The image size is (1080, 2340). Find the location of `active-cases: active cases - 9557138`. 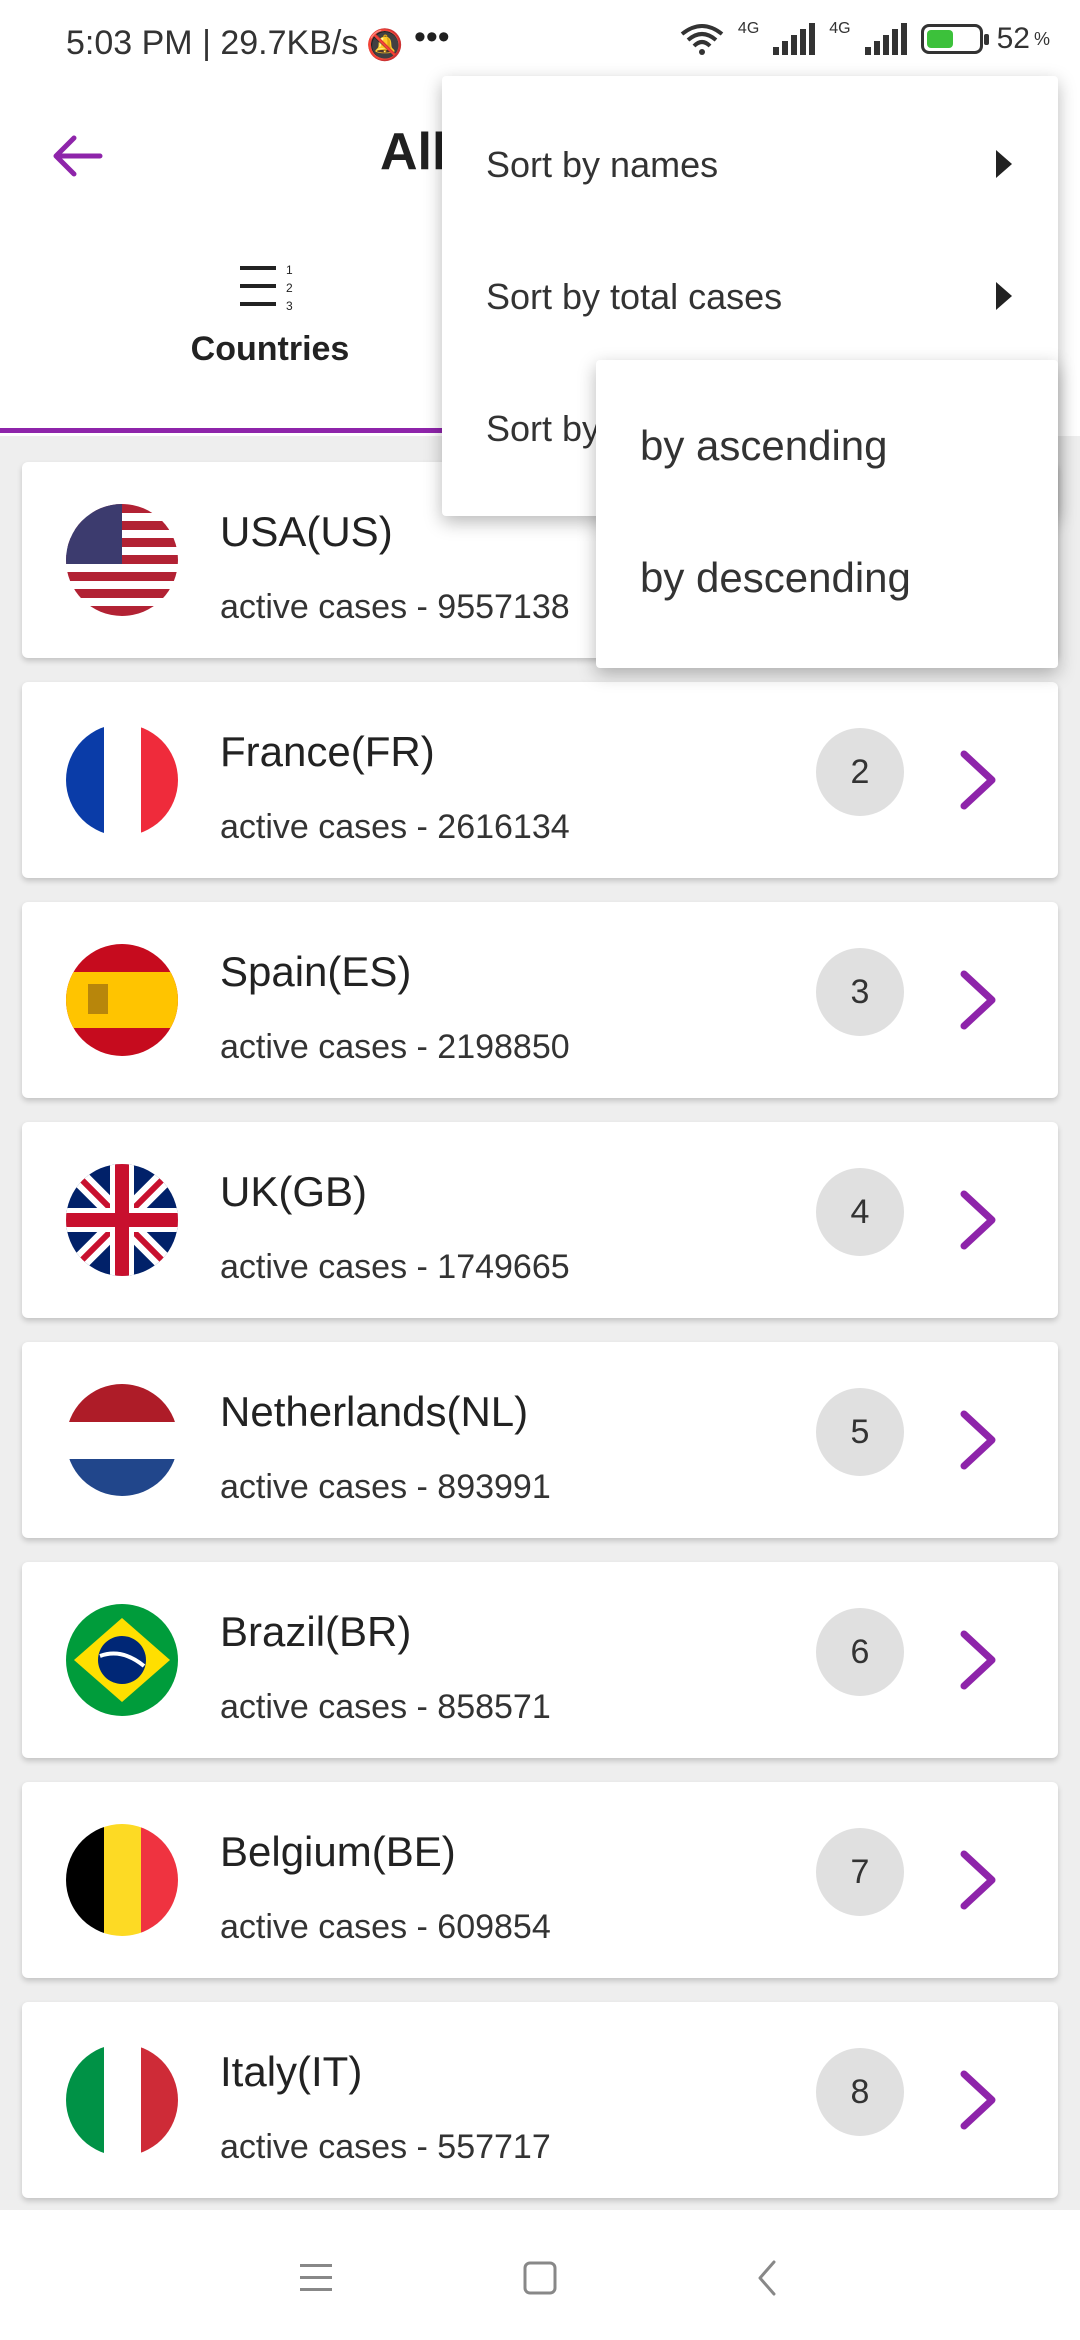

active-cases: active cases - 9557138 is located at coordinates (395, 607).